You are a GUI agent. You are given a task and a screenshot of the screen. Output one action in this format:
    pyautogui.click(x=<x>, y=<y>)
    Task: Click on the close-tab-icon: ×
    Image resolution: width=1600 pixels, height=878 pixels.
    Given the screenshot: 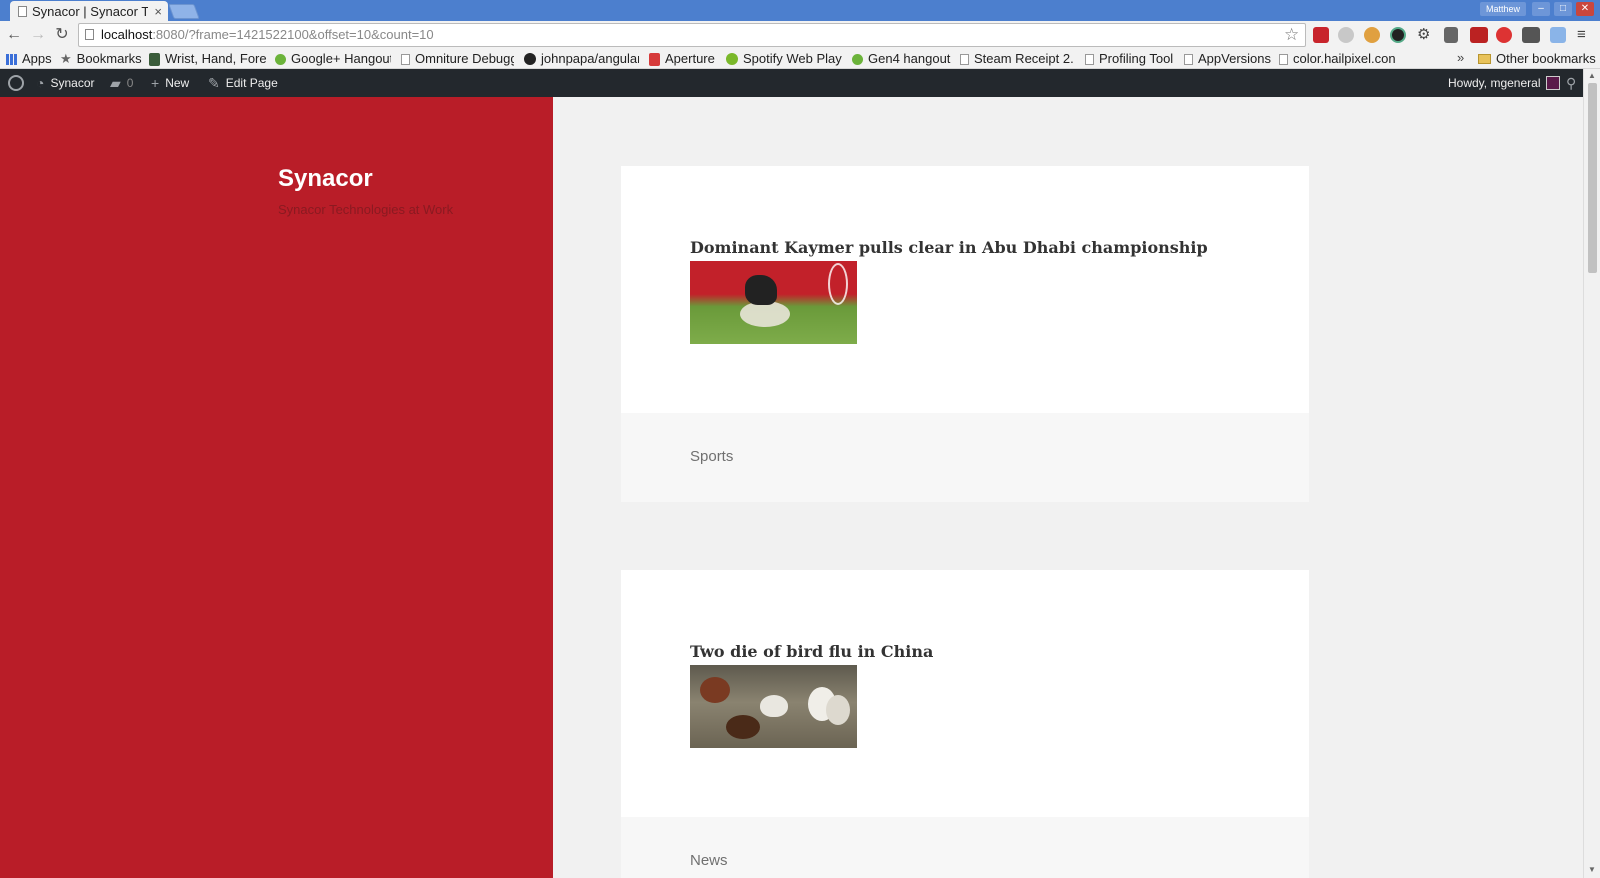 What is the action you would take?
    pyautogui.click(x=158, y=11)
    